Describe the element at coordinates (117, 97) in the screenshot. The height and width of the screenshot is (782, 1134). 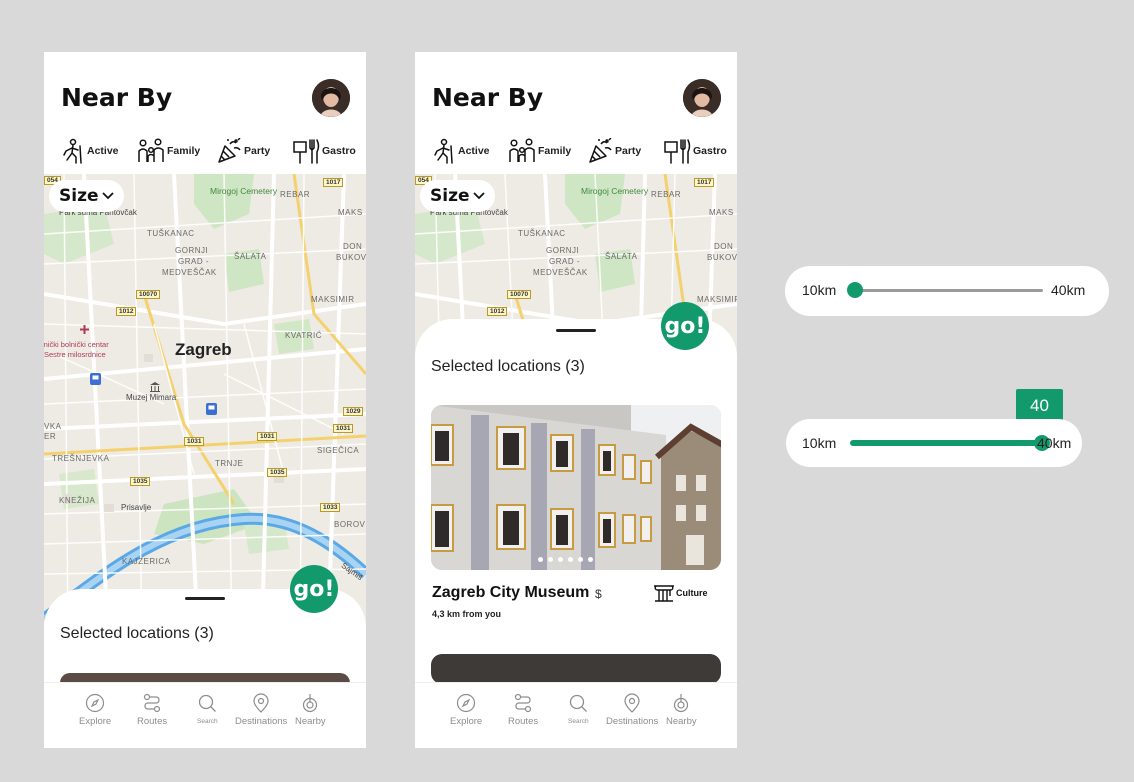
I see `page-title: Near By` at that location.